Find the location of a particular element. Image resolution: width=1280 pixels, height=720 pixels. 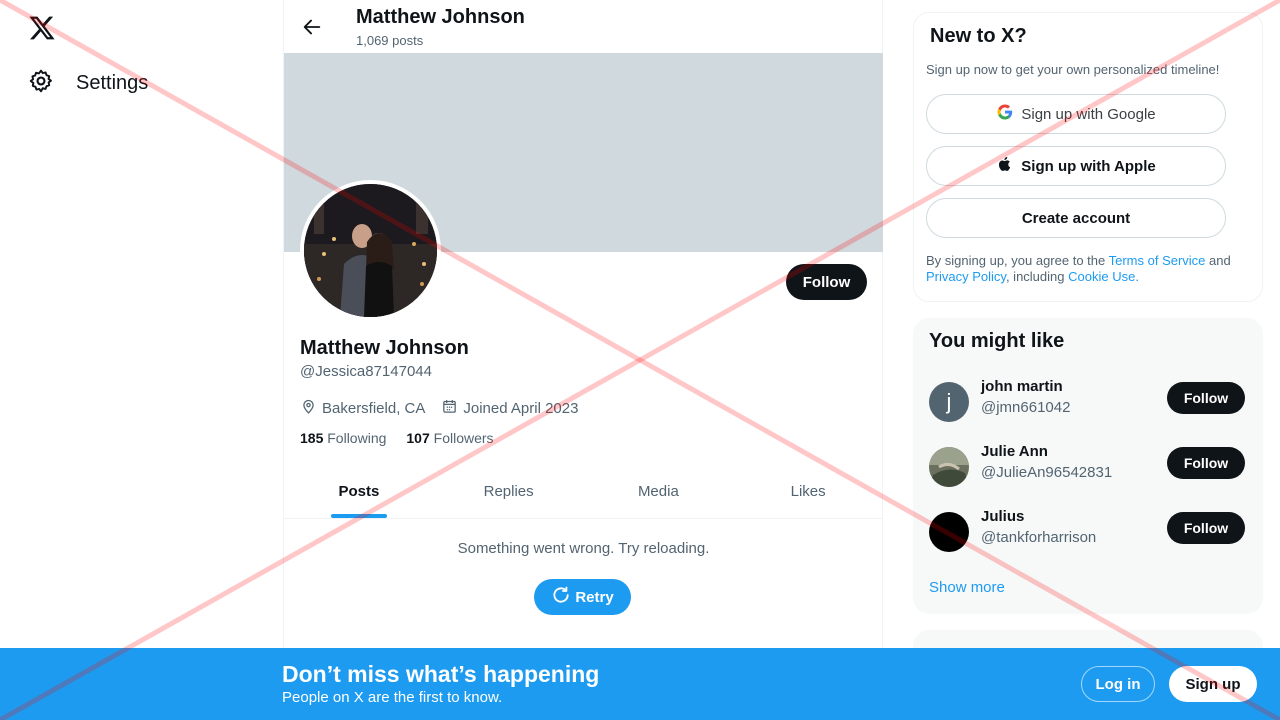

apple-icon is located at coordinates (1005, 166).